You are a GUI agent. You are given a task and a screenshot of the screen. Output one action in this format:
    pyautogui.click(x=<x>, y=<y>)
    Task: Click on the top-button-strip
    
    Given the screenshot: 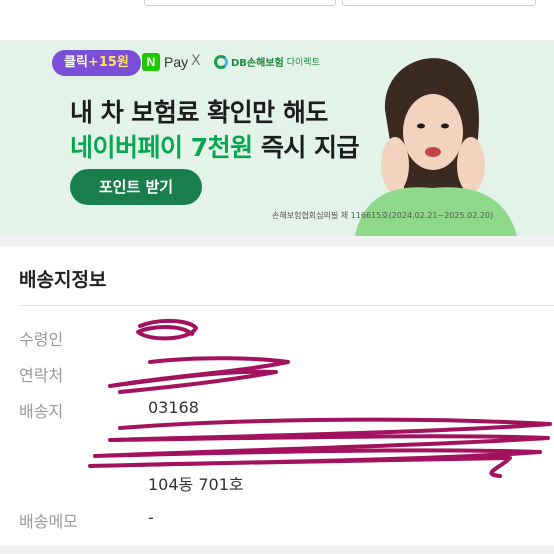 What is the action you would take?
    pyautogui.click(x=277, y=17)
    